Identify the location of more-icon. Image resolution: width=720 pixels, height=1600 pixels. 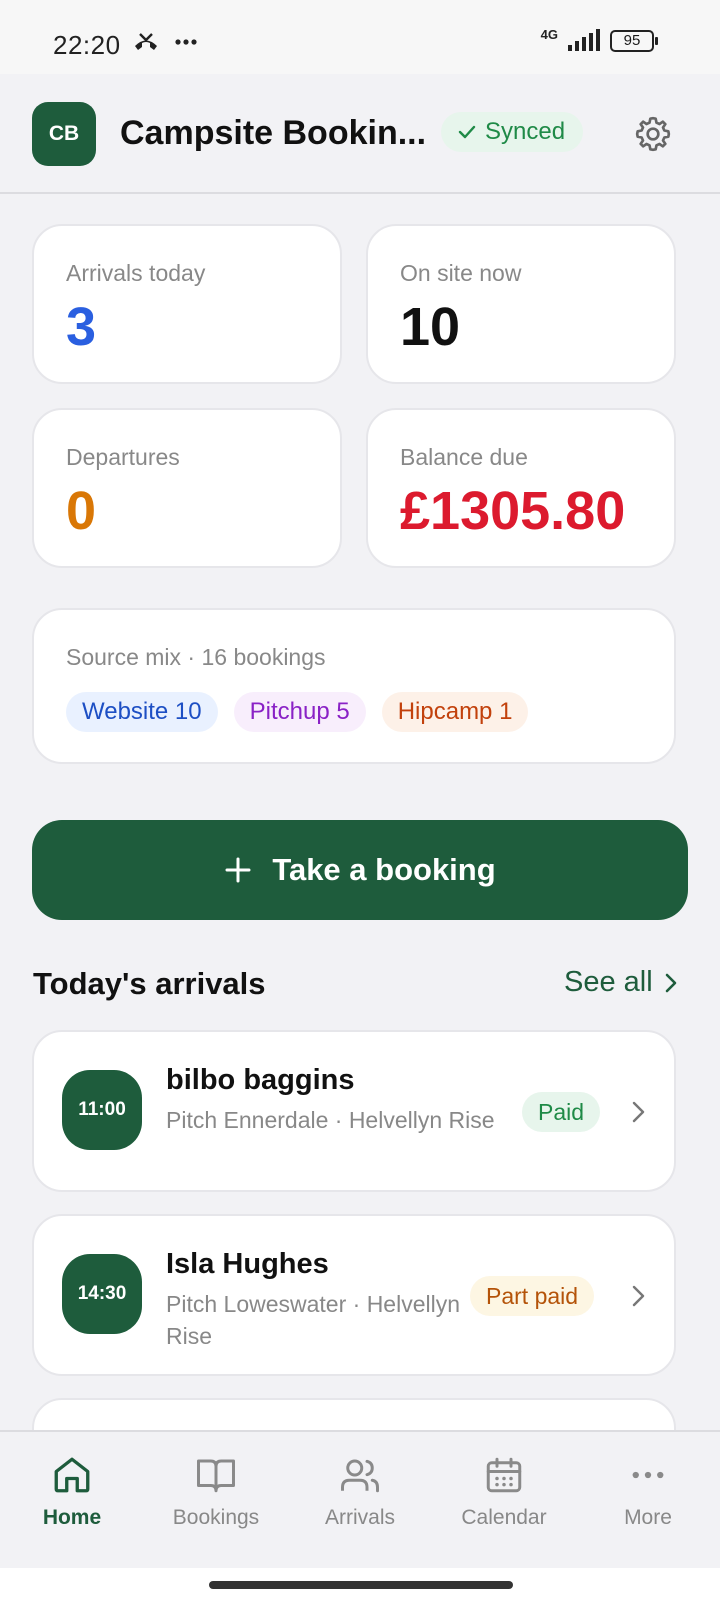
(648, 1475).